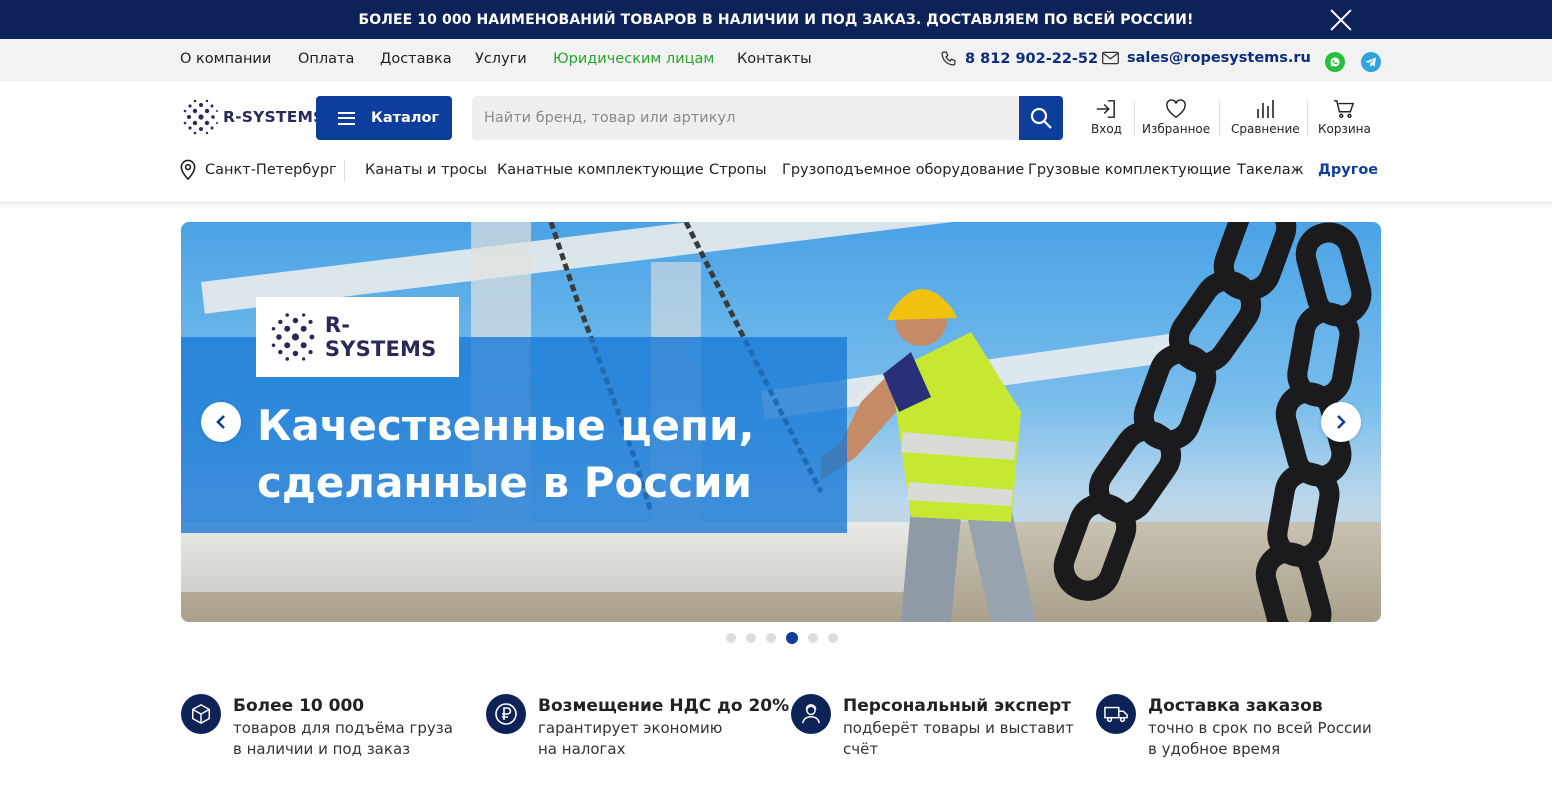 The image size is (1552, 812). I want to click on nav-link-services: Услуги, so click(501, 59).